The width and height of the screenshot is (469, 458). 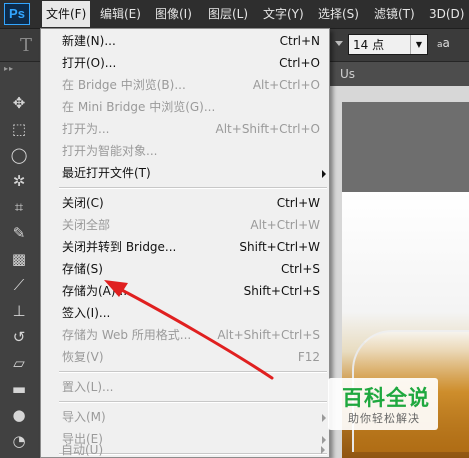 What do you see at coordinates (19, 441) in the screenshot?
I see `dodge-tool-icon: ◔` at bounding box center [19, 441].